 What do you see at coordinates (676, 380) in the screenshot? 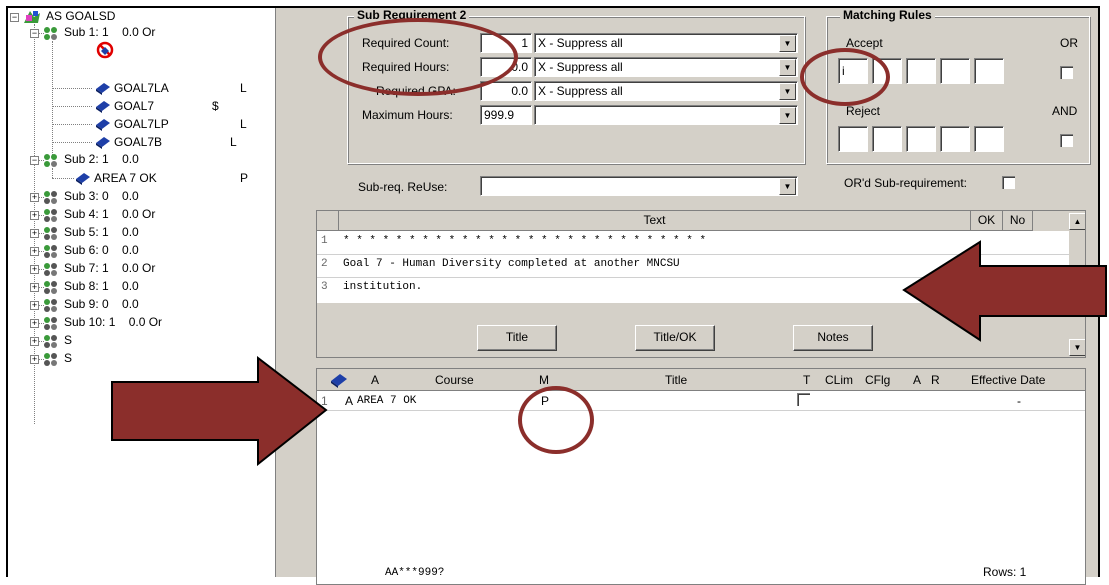
I see `title-column-header: Title` at bounding box center [676, 380].